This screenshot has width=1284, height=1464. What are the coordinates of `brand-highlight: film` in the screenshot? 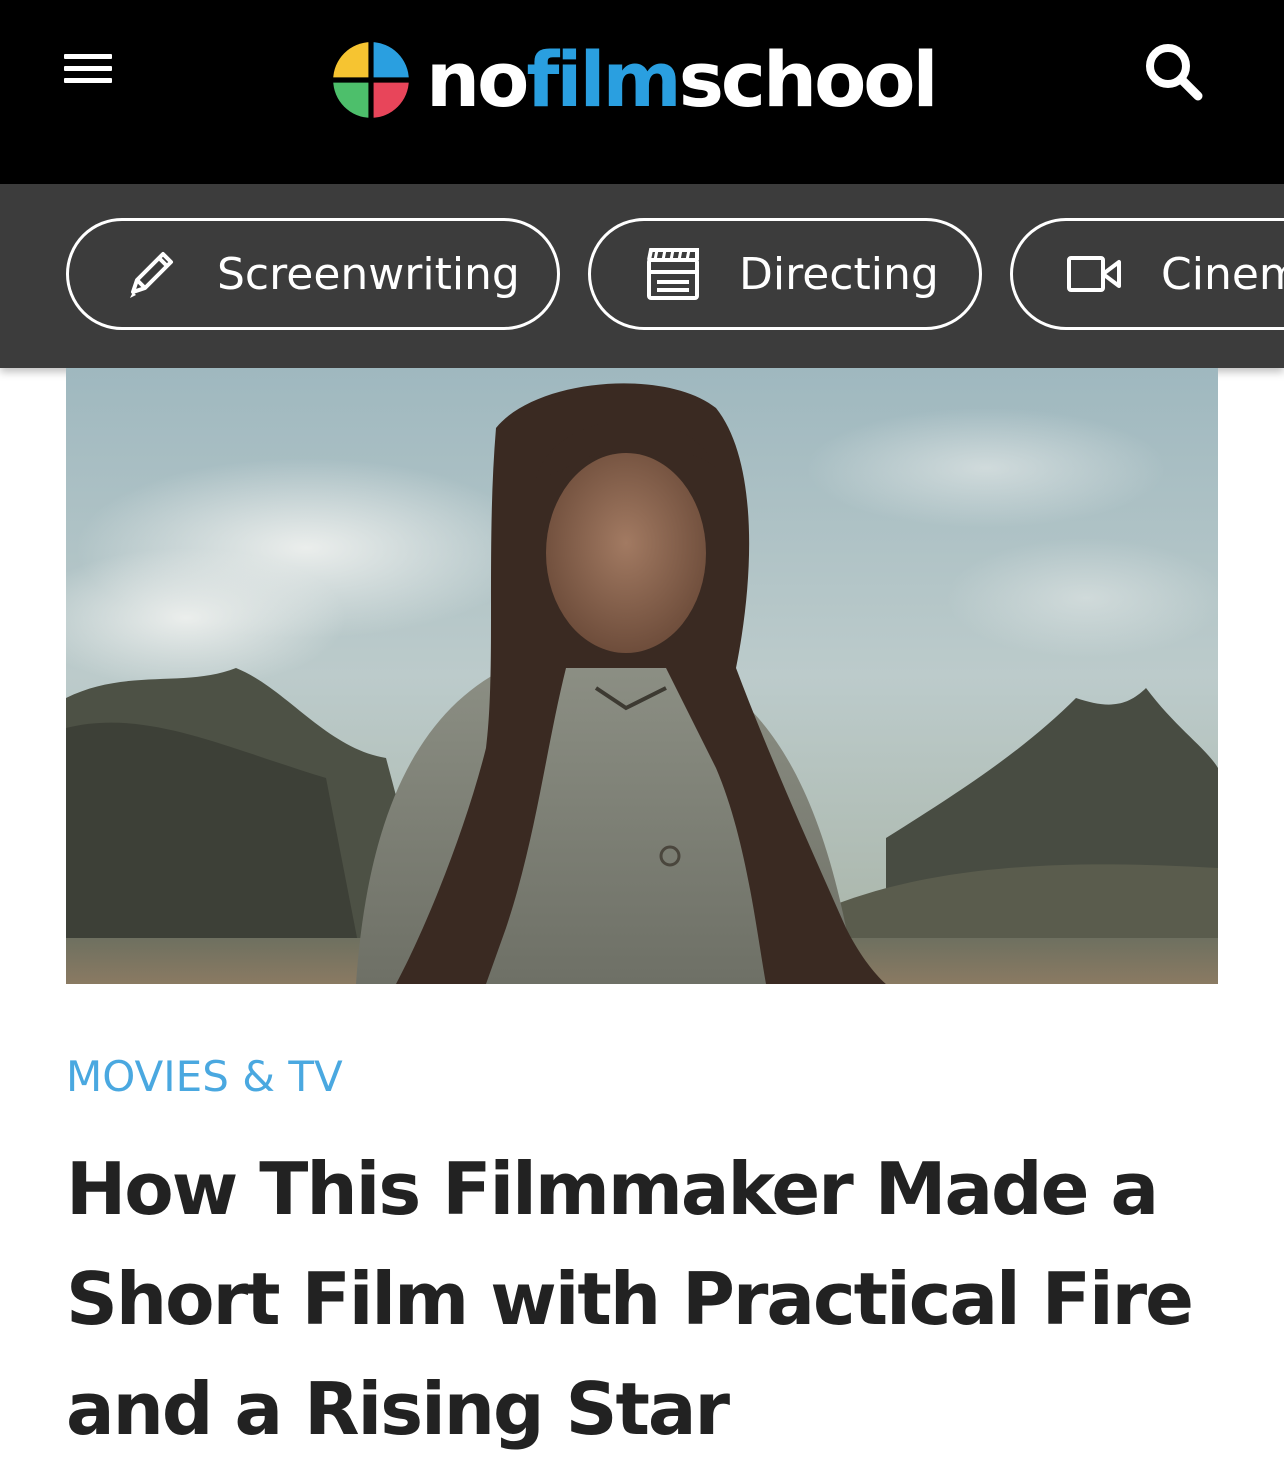 It's located at (603, 79).